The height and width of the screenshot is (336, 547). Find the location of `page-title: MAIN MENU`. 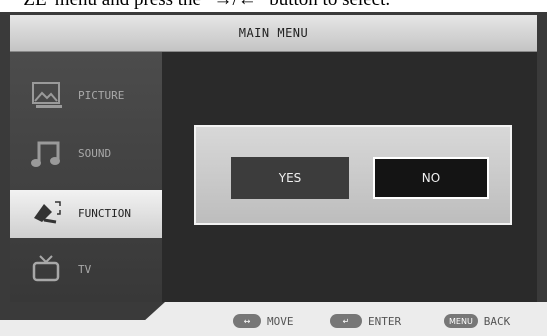

page-title: MAIN MENU is located at coordinates (273, 33).